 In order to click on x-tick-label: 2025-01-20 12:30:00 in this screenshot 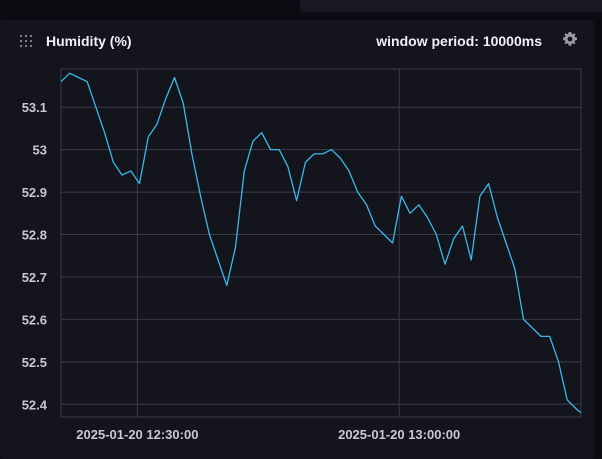, I will do `click(137, 434)`.